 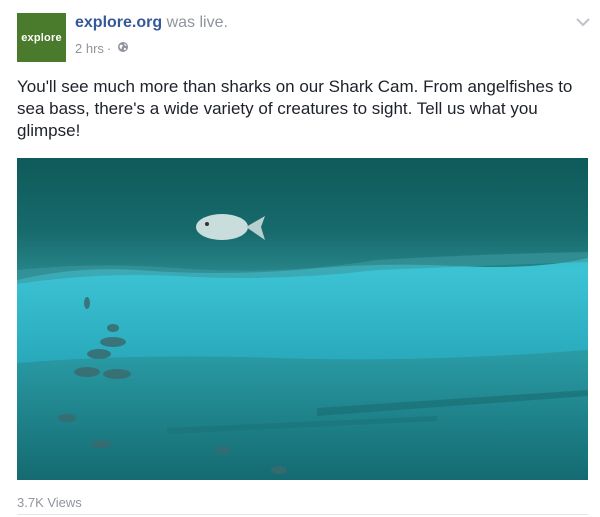 I want to click on post-meta: 2 hrs ·, so click(x=102, y=48).